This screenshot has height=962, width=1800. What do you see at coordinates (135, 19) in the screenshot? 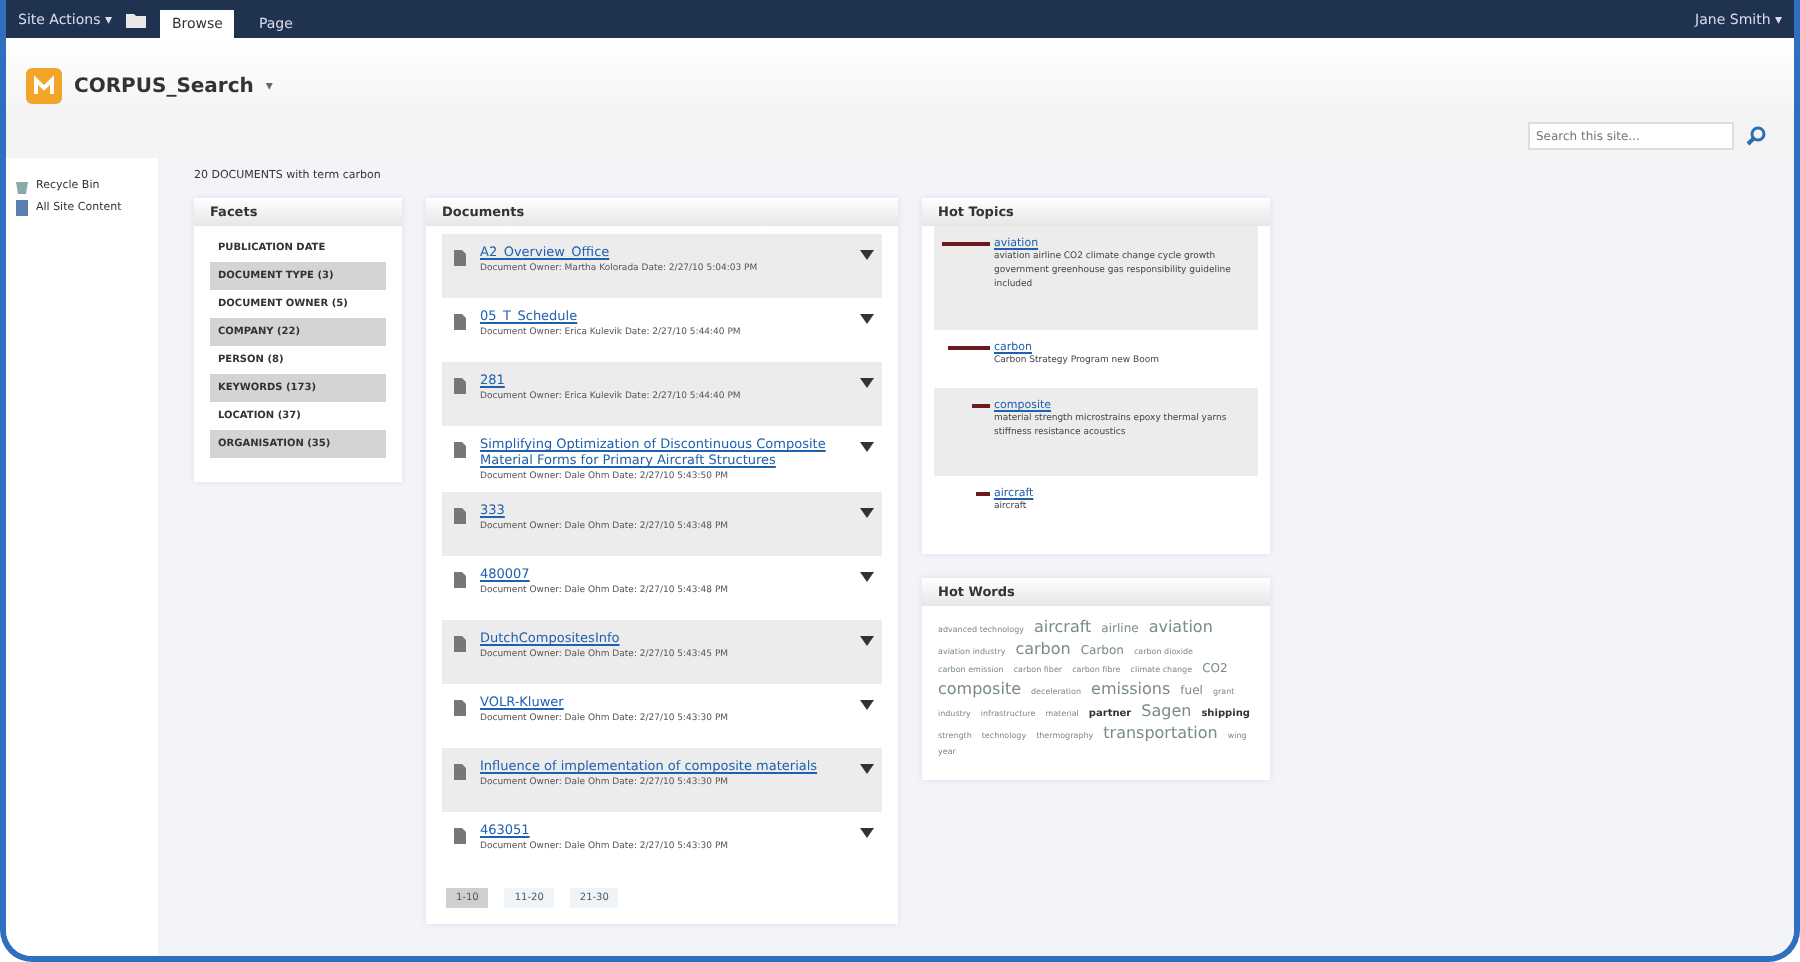
I see `folder-icon` at bounding box center [135, 19].